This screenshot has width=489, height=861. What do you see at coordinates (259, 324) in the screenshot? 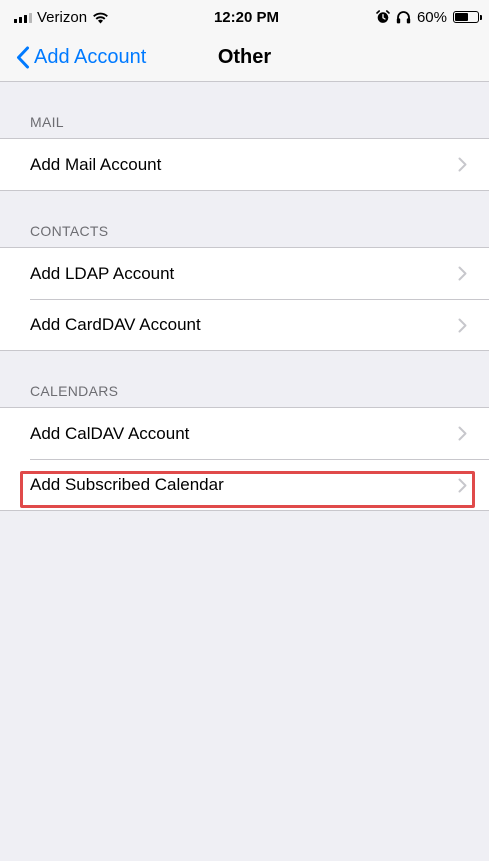
I see `row-add-carddav-account: Add CardDAV Account` at bounding box center [259, 324].